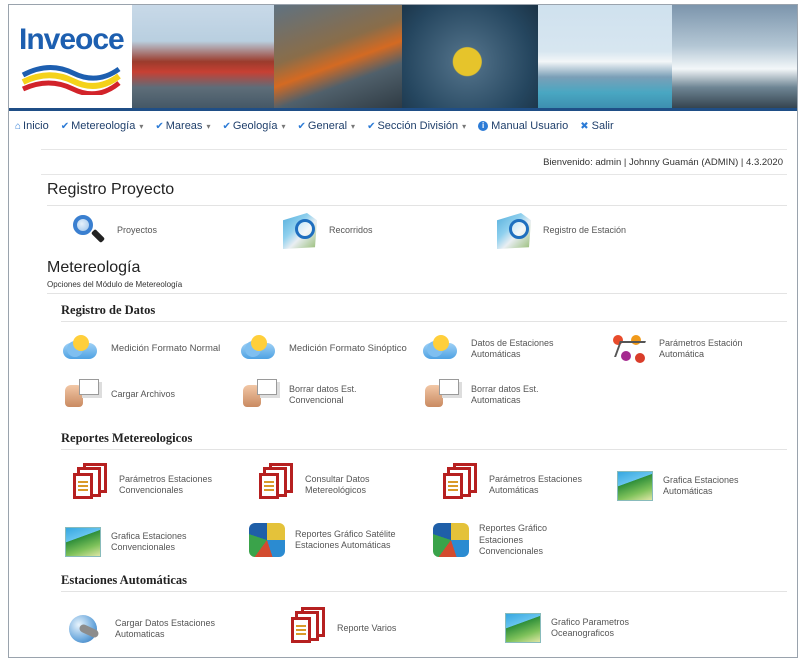 Image resolution: width=799 pixels, height=660 pixels. Describe the element at coordinates (149, 541) in the screenshot. I see `tile-label: Grafica Estaciones Convencionales` at that location.